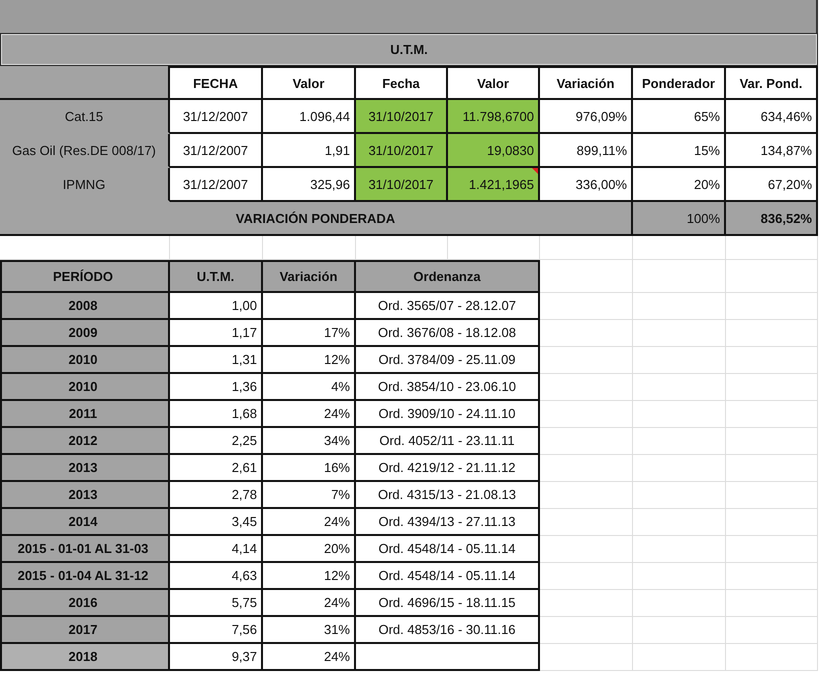 The image size is (820, 674). I want to click on table-cell: 2,61, so click(216, 468).